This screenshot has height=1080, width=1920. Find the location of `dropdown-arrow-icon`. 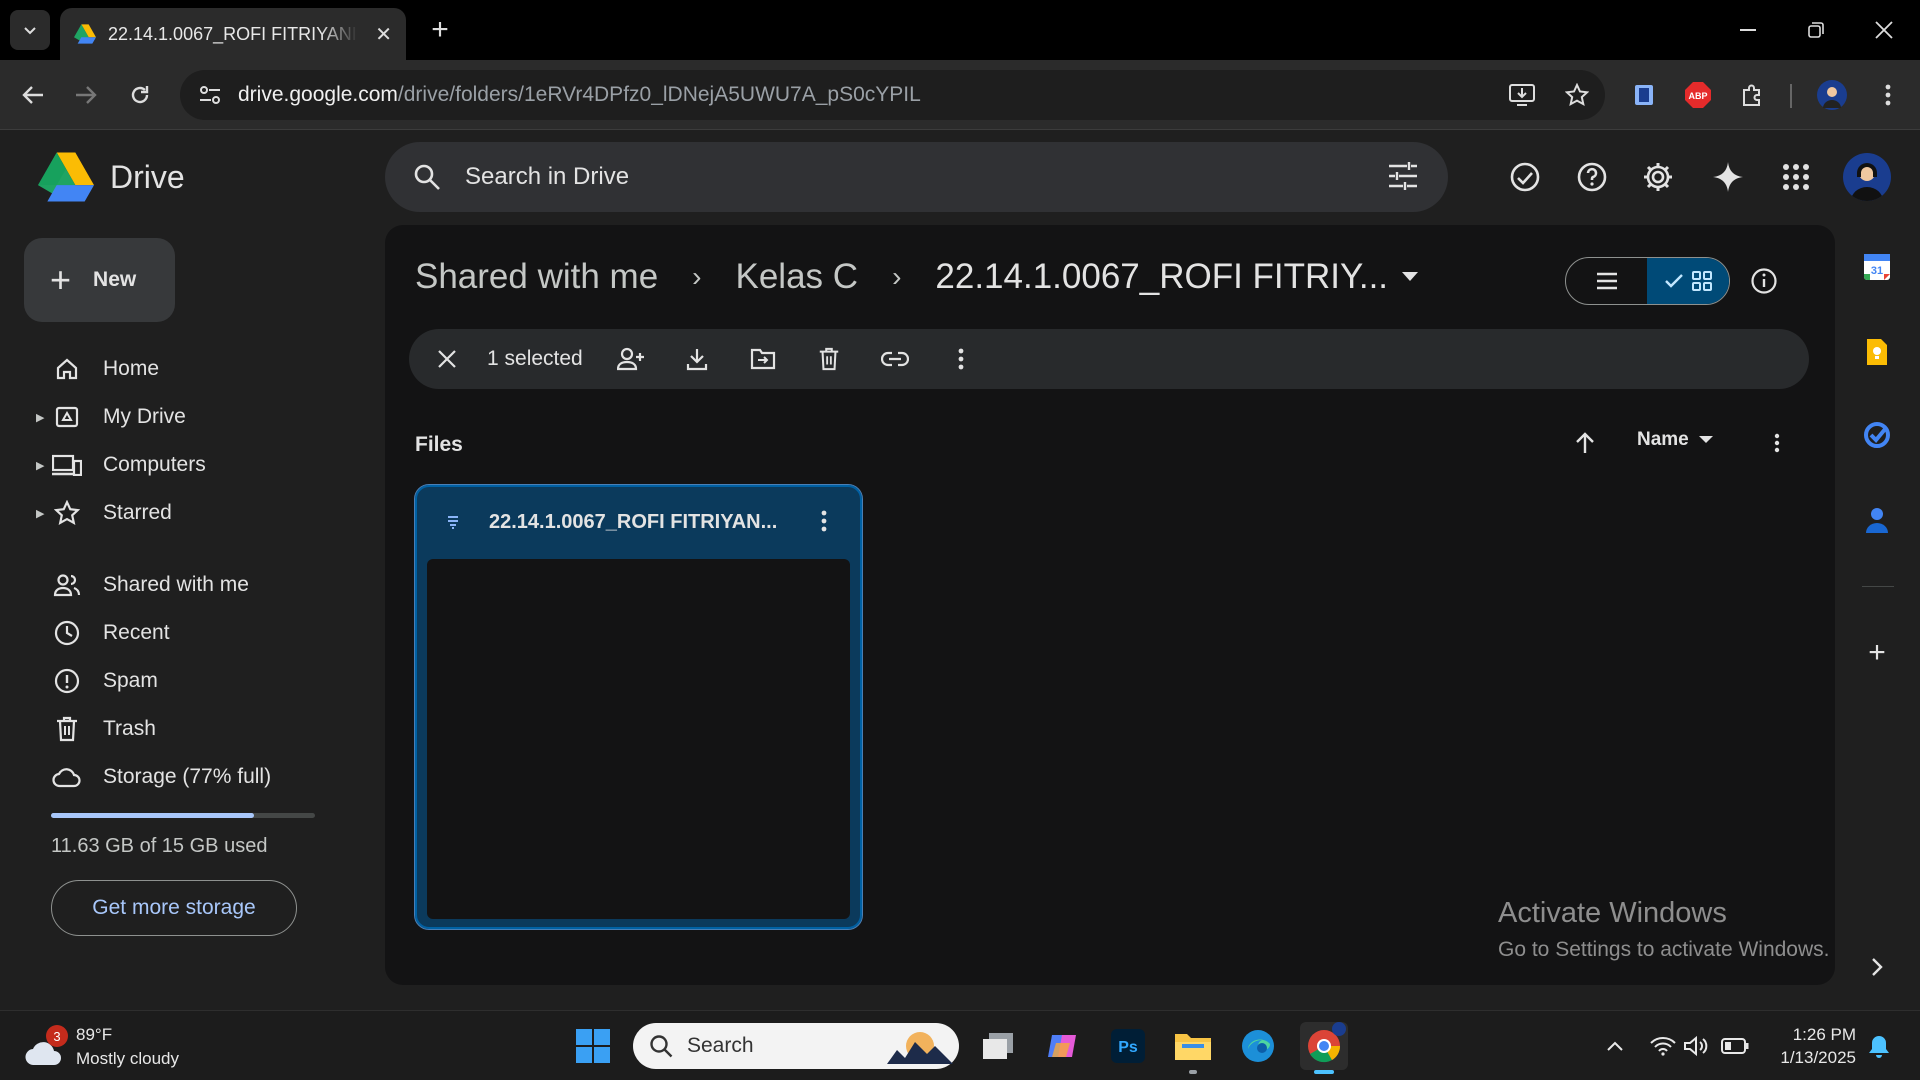

dropdown-arrow-icon is located at coordinates (1410, 277).